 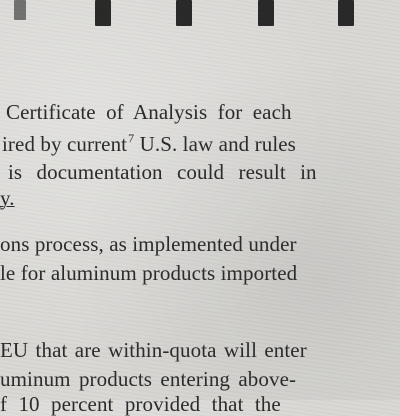 What do you see at coordinates (149, 112) in the screenshot?
I see `text-line: Certificate of Analysis for each` at bounding box center [149, 112].